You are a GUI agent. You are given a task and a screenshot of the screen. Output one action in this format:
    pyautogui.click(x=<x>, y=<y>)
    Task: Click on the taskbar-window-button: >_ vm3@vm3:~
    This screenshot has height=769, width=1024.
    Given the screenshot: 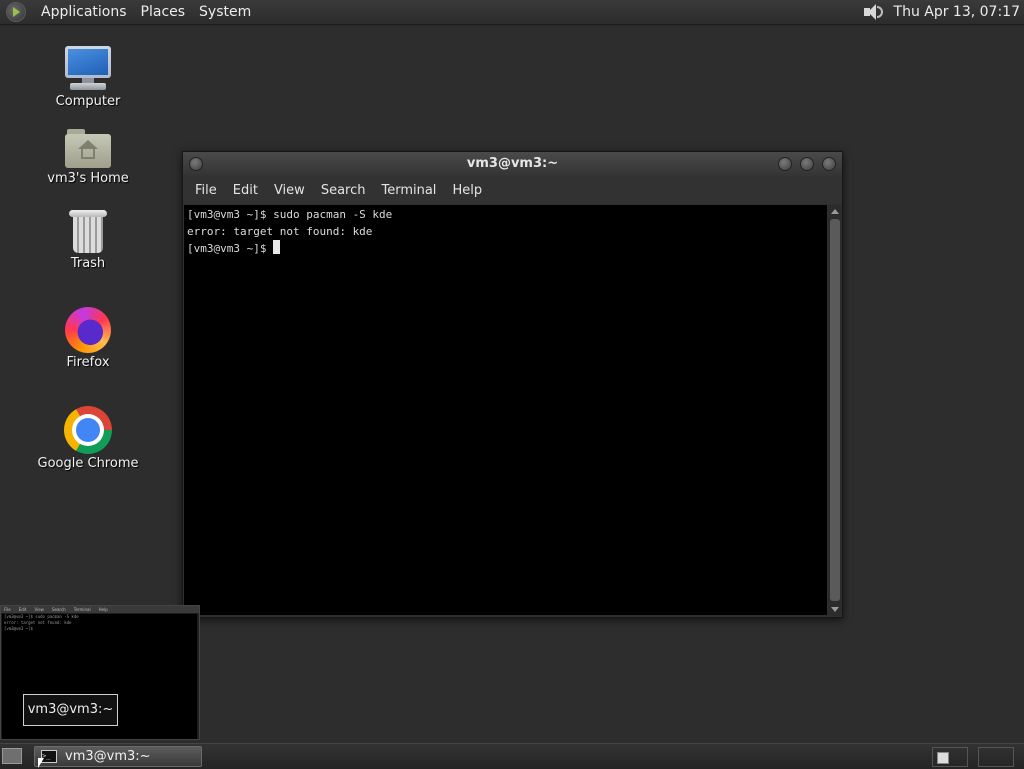 What is the action you would take?
    pyautogui.click(x=118, y=756)
    